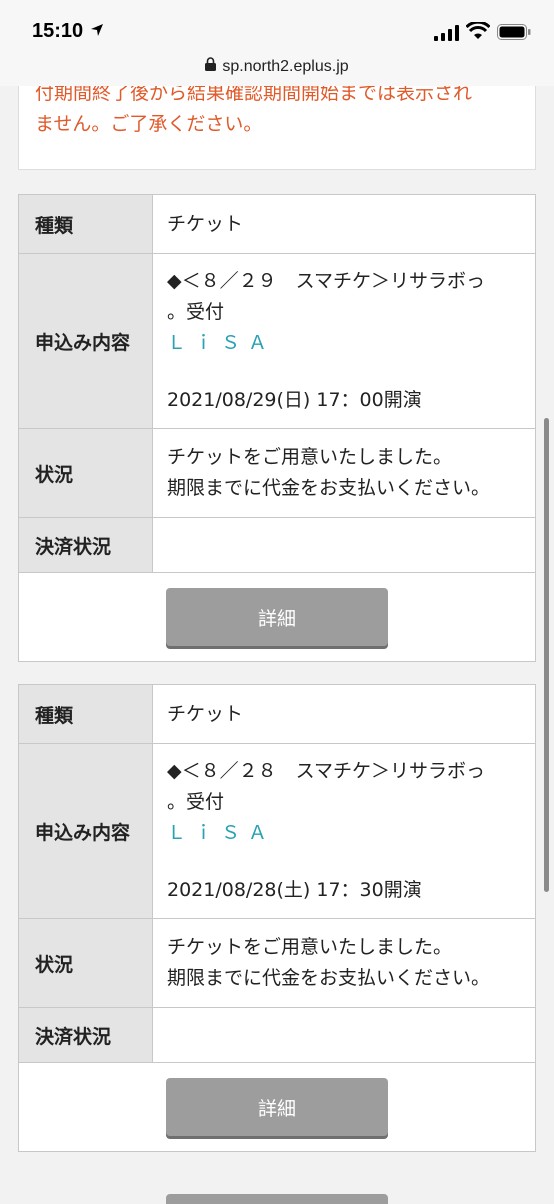 This screenshot has width=554, height=1204. Describe the element at coordinates (447, 35) in the screenshot. I see `cellular-signal-icon` at that location.